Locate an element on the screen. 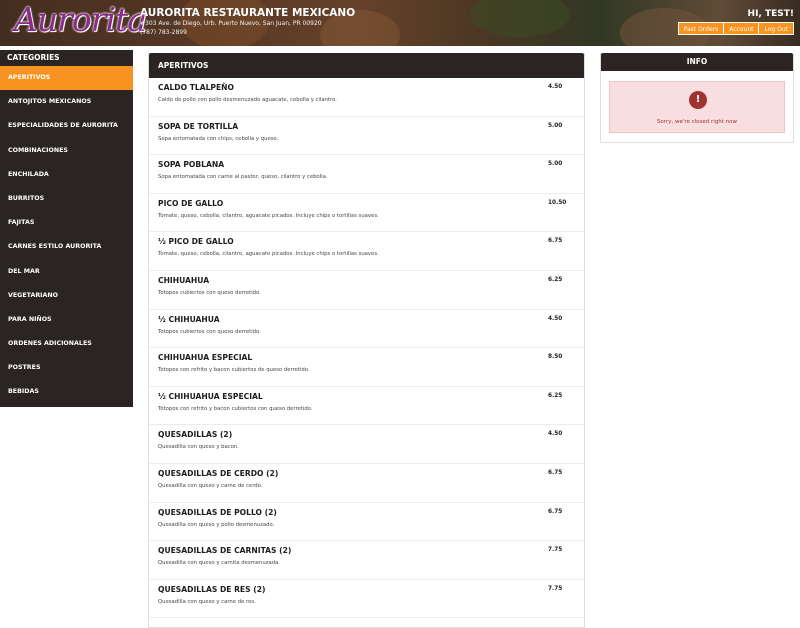 Image resolution: width=800 pixels, height=628 pixels. menu-item-name: QUESADILLAS DE POLLO (2) is located at coordinates (217, 512).